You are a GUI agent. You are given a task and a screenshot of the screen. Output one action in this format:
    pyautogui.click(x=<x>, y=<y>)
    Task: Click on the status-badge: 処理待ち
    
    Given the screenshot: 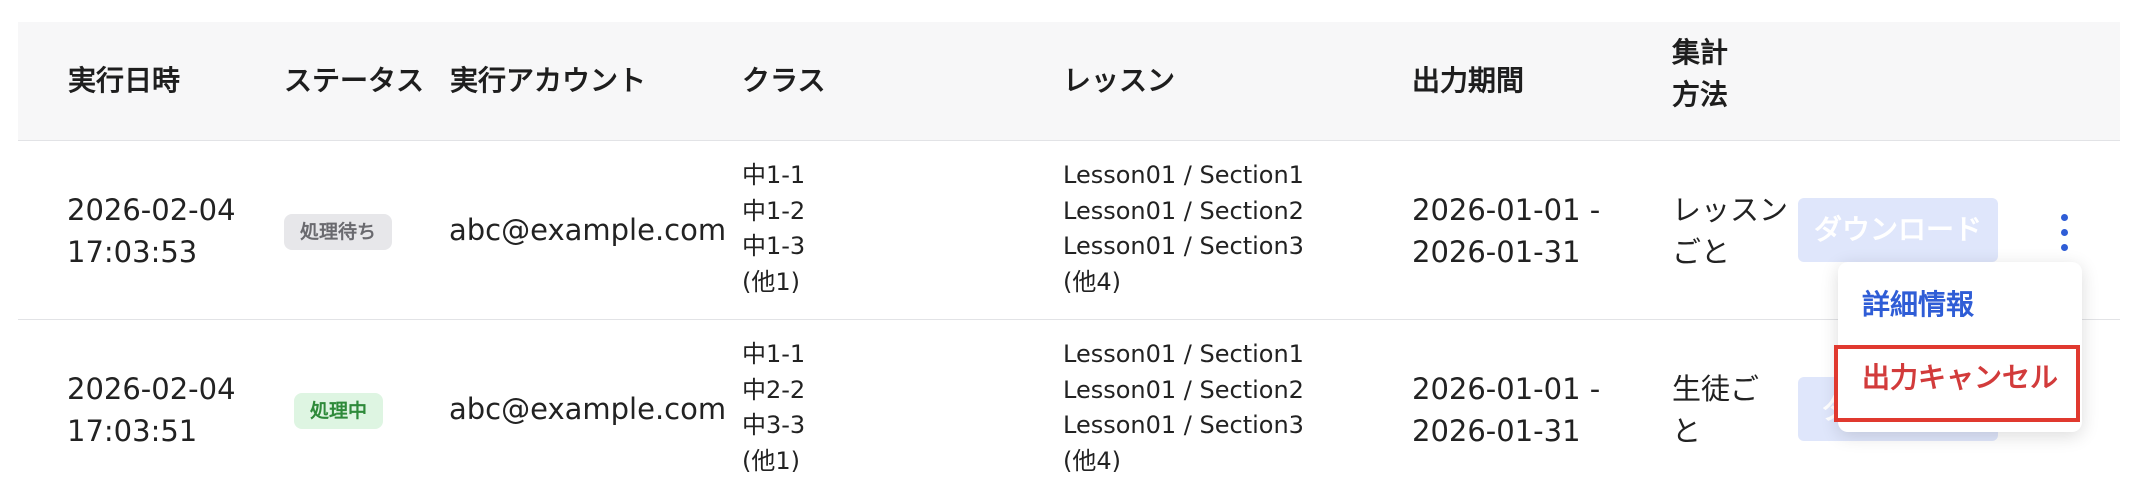 What is the action you would take?
    pyautogui.click(x=338, y=232)
    